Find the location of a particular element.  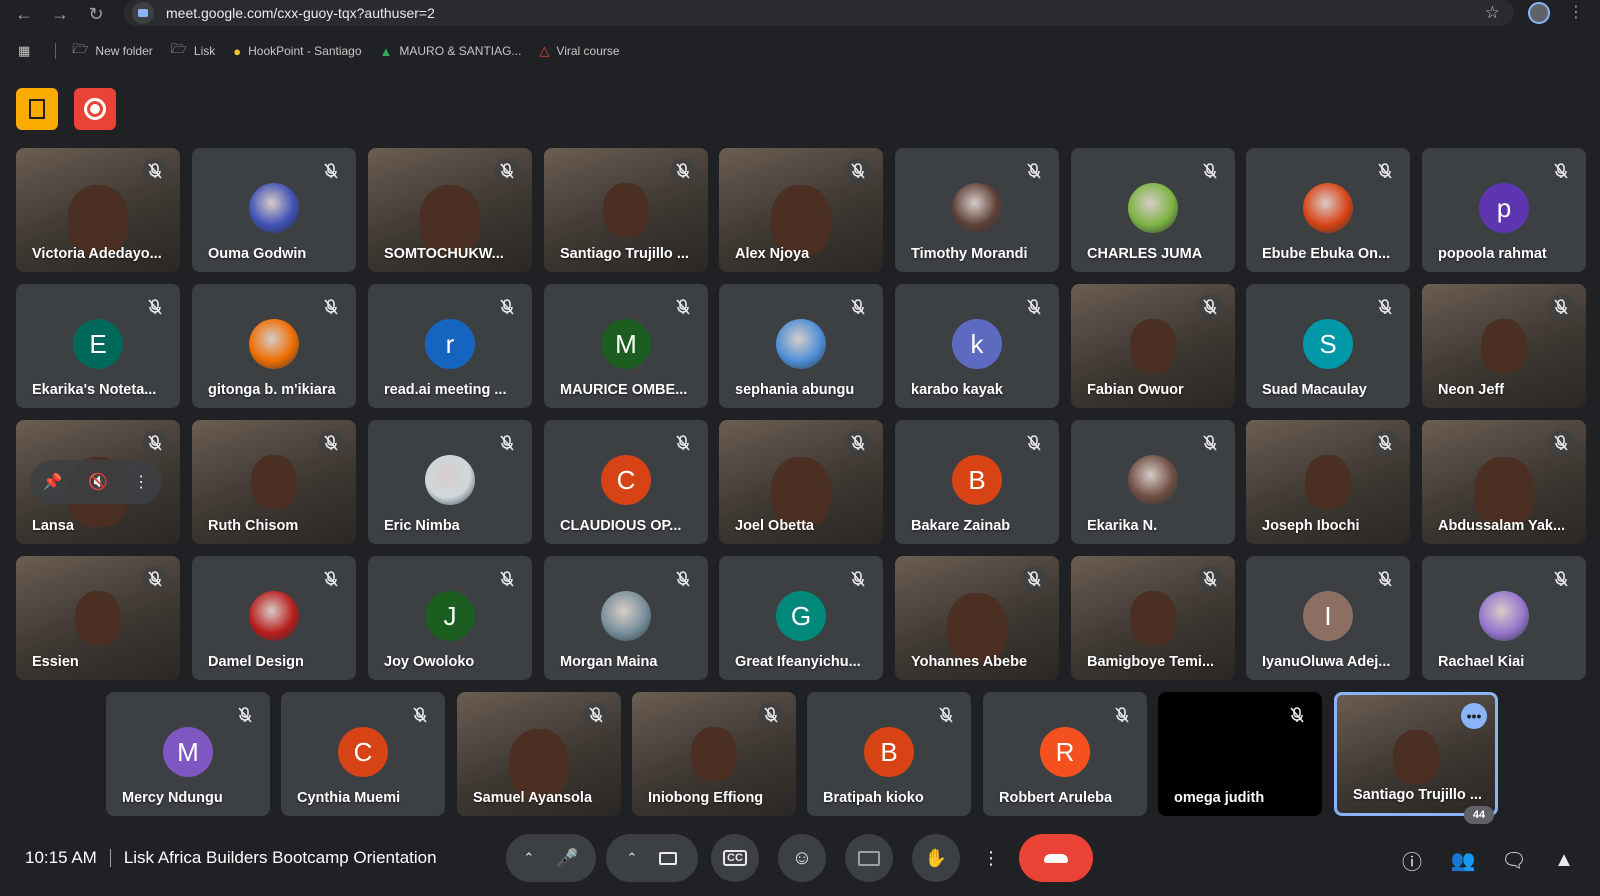

avatar: C is located at coordinates (626, 480).